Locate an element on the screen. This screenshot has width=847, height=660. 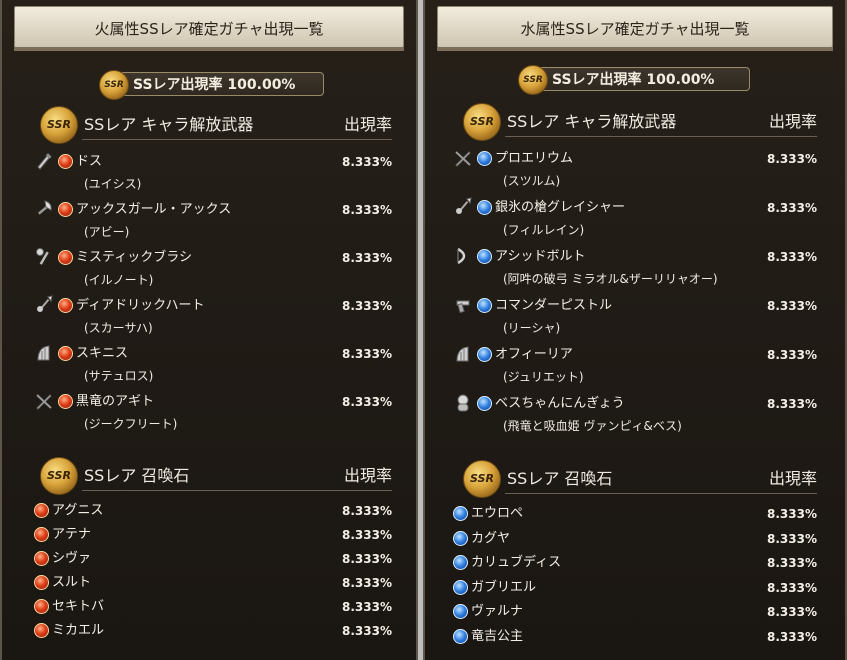
summon-name: エウロペ is located at coordinates (497, 513).